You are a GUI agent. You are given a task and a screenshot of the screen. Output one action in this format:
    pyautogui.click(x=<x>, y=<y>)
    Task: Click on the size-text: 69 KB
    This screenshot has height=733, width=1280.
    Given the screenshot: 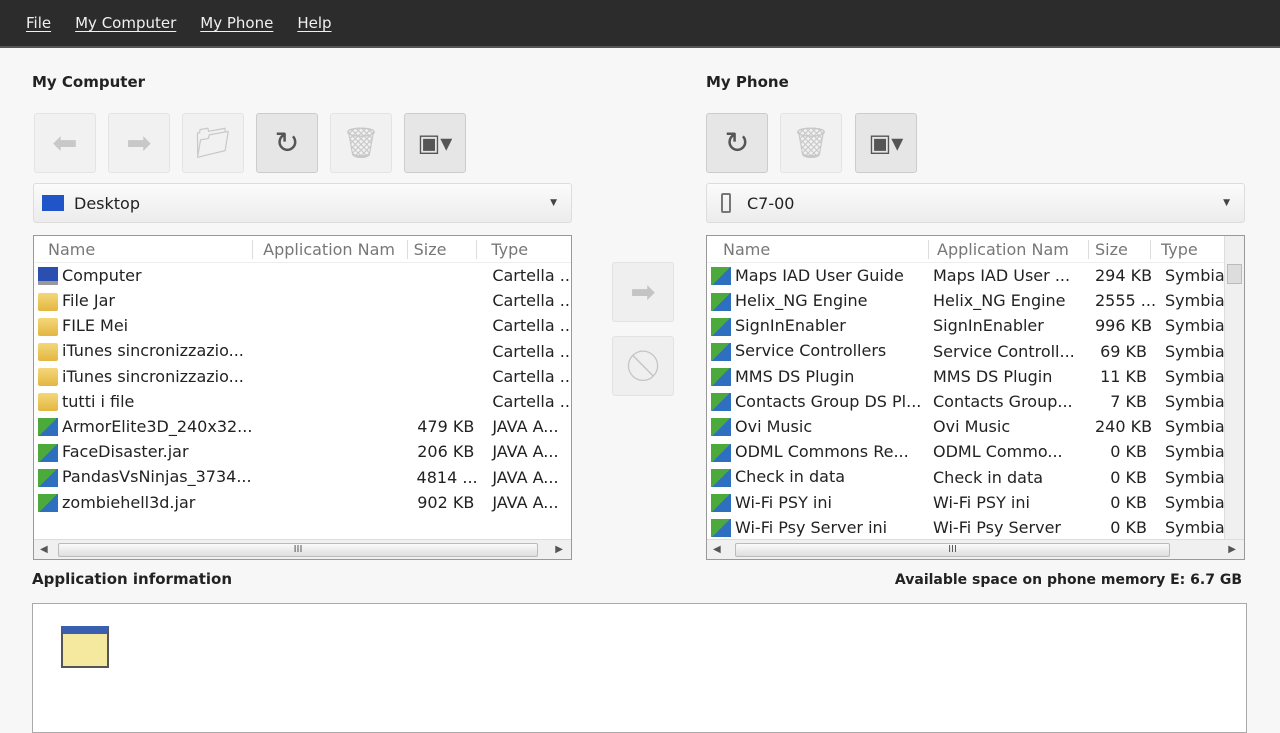 What is the action you would take?
    pyautogui.click(x=1123, y=351)
    